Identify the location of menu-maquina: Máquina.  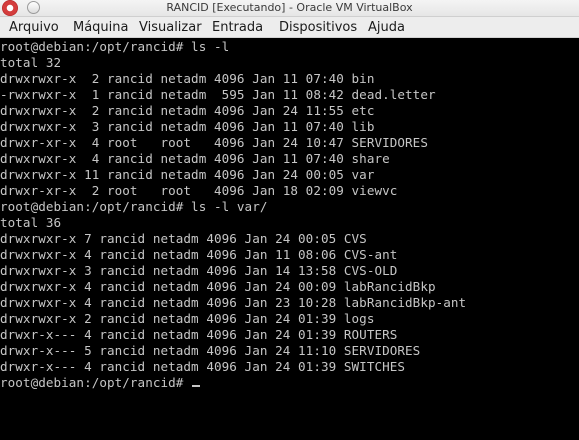
(101, 27).